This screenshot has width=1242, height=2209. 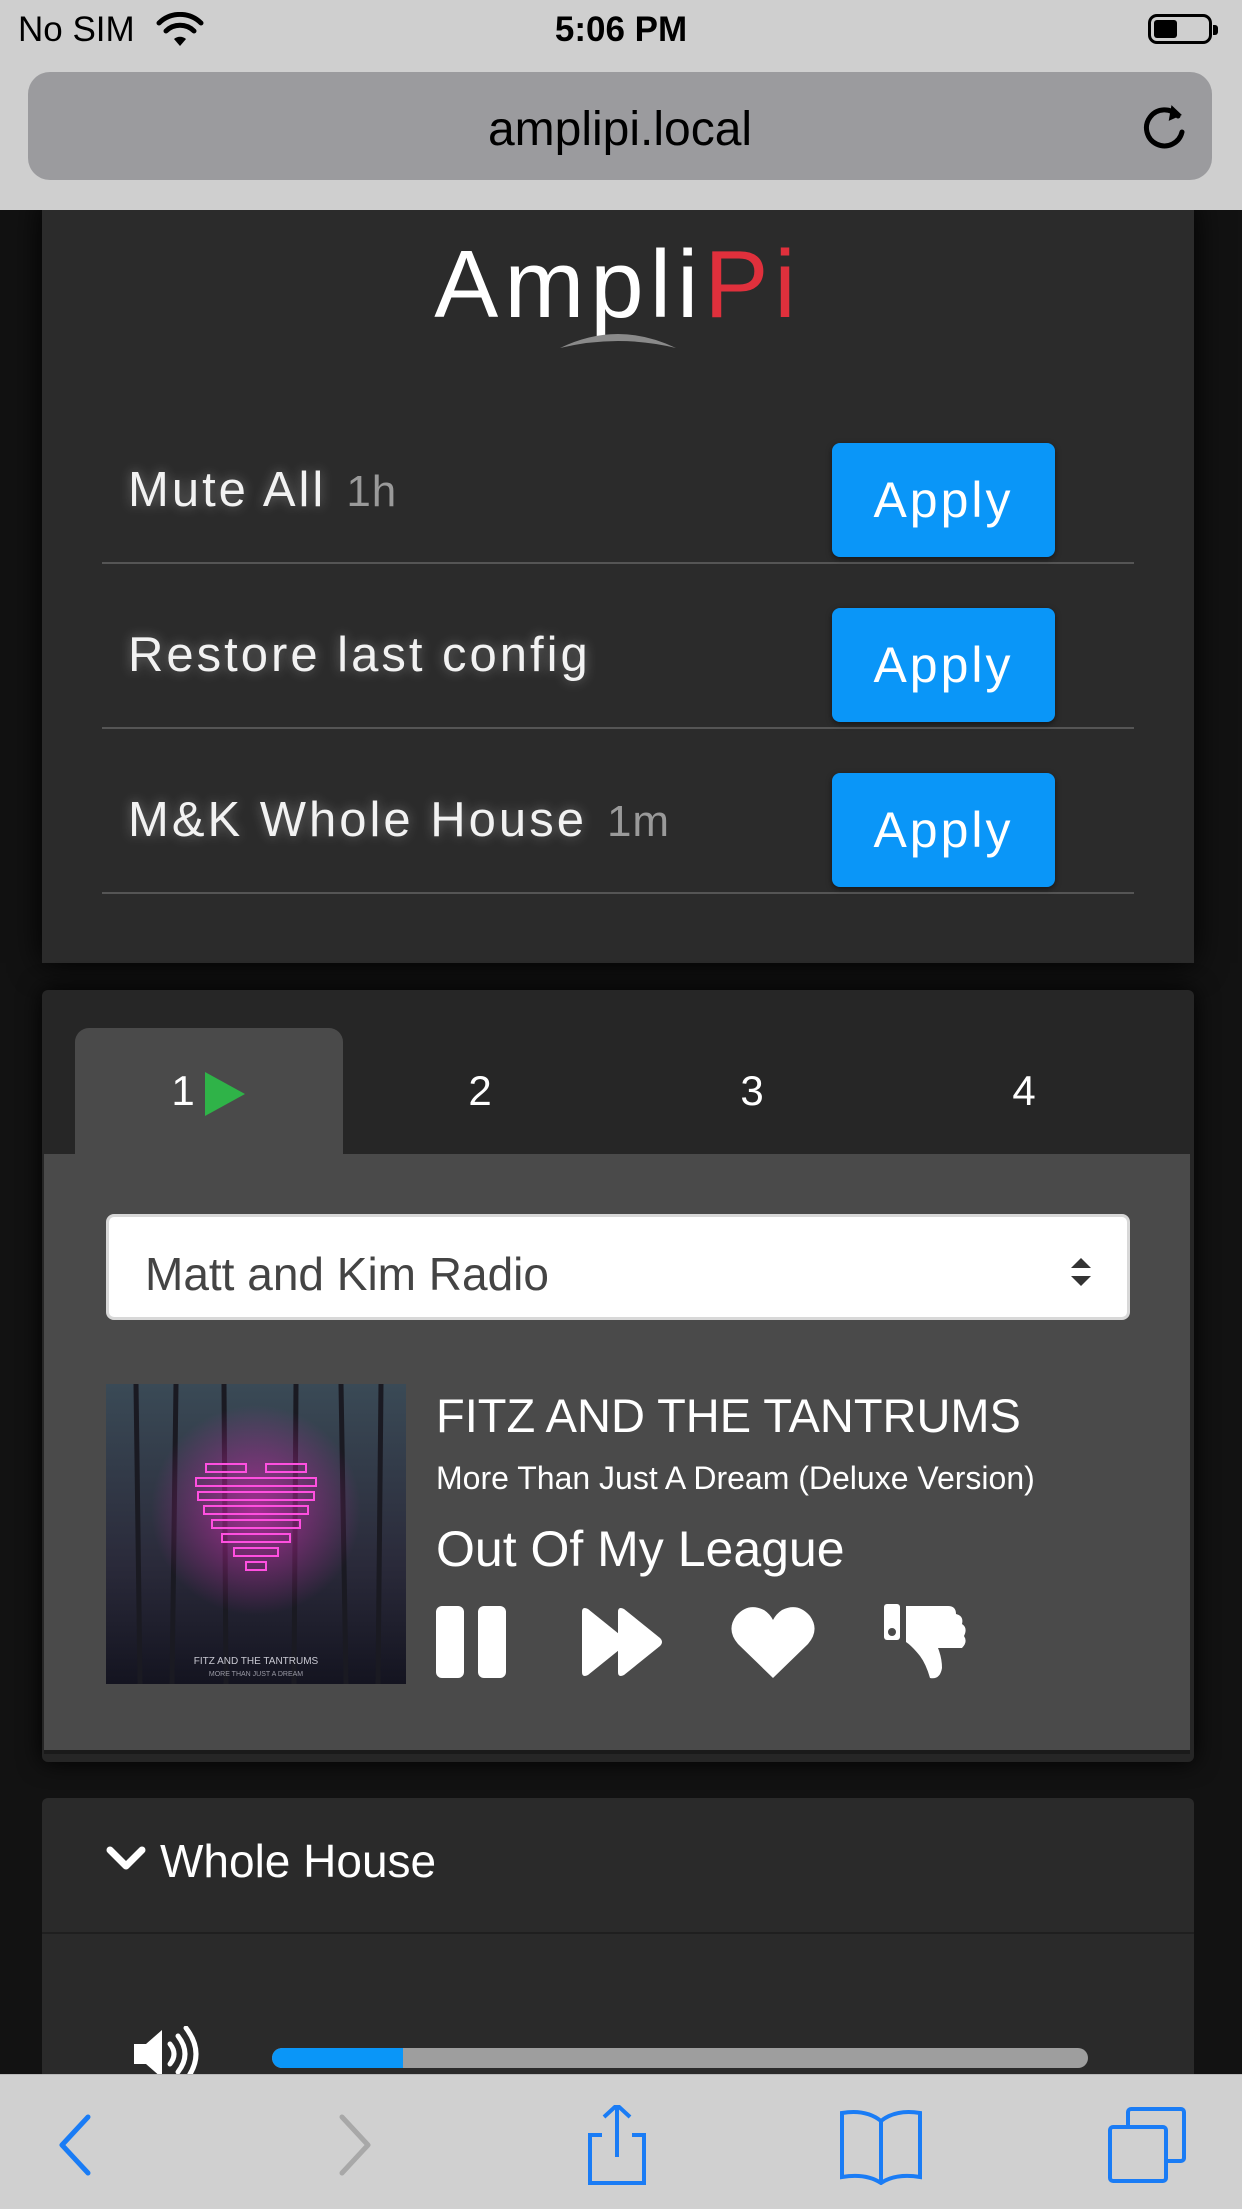 What do you see at coordinates (256, 1674) in the screenshot?
I see `album-art-line2: MORE THAN JUST A DREAM` at bounding box center [256, 1674].